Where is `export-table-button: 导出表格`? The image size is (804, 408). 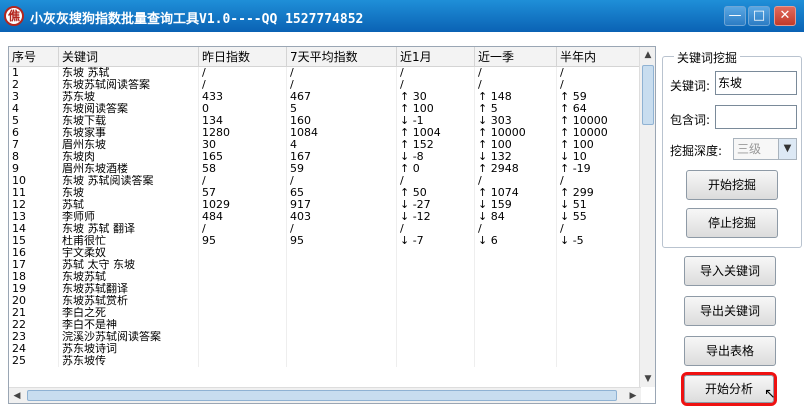
export-table-button: 导出表格 is located at coordinates (730, 351).